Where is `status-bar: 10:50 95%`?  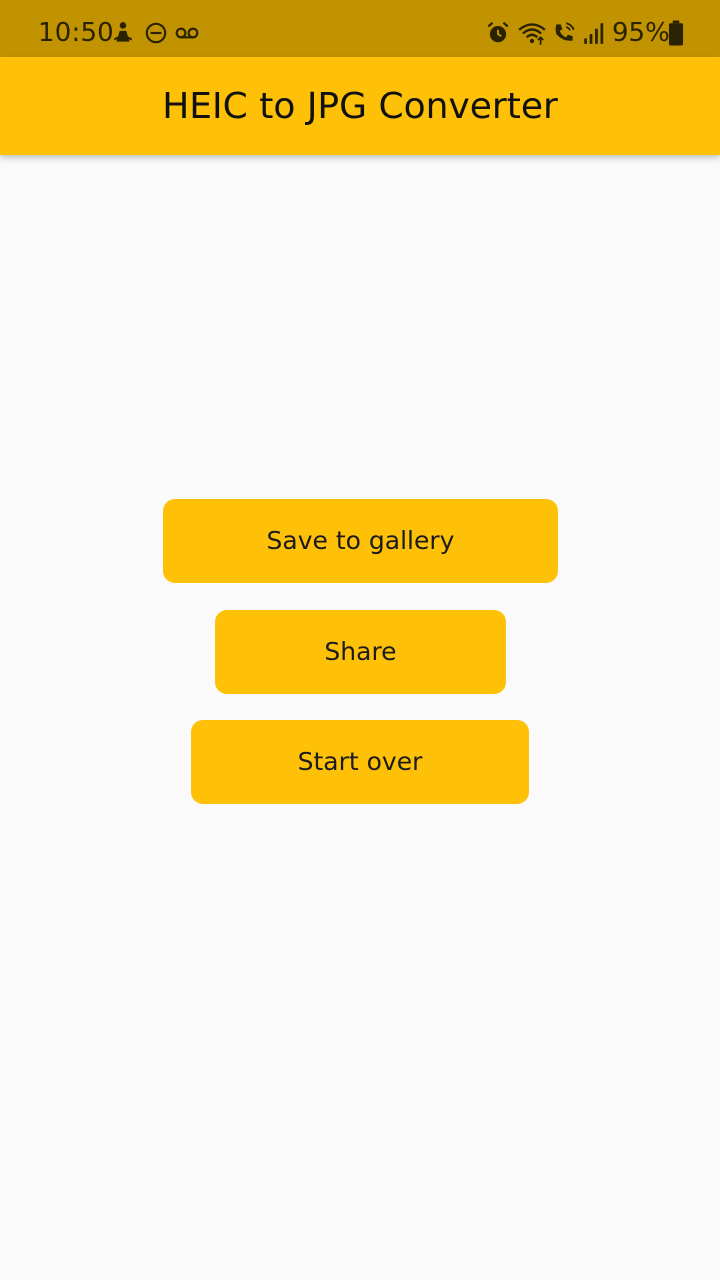 status-bar: 10:50 95% is located at coordinates (360, 28).